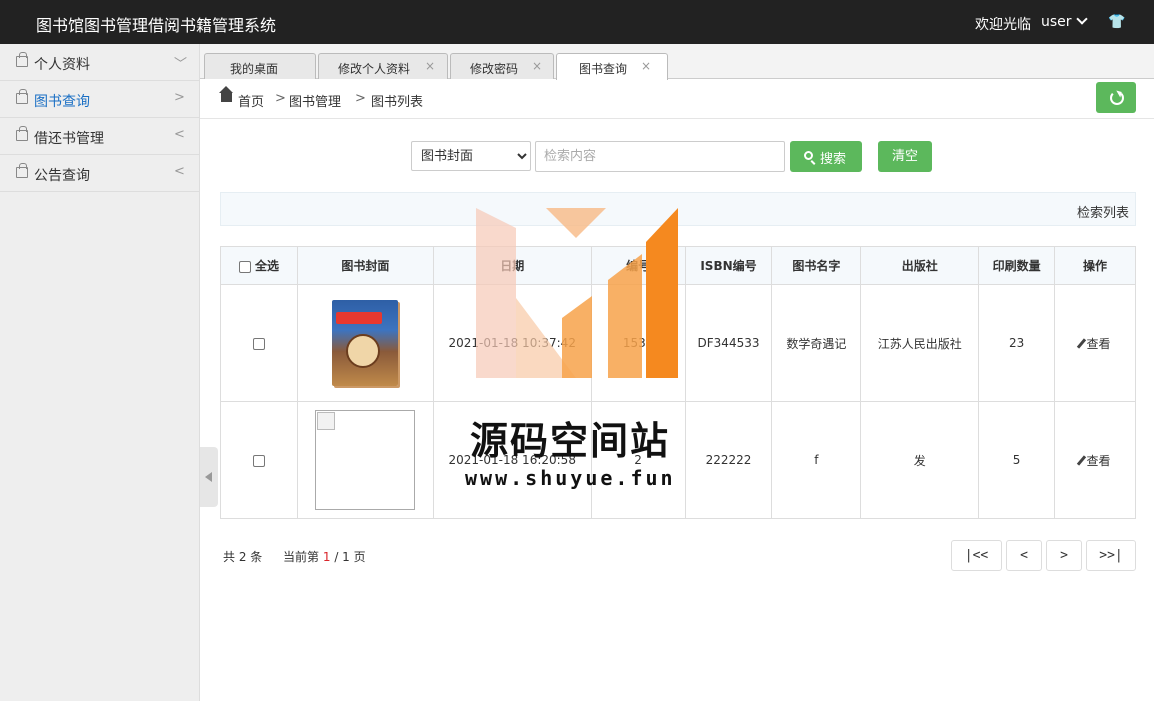 The image size is (1154, 701). I want to click on quantity-cell: 23, so click(1017, 343).